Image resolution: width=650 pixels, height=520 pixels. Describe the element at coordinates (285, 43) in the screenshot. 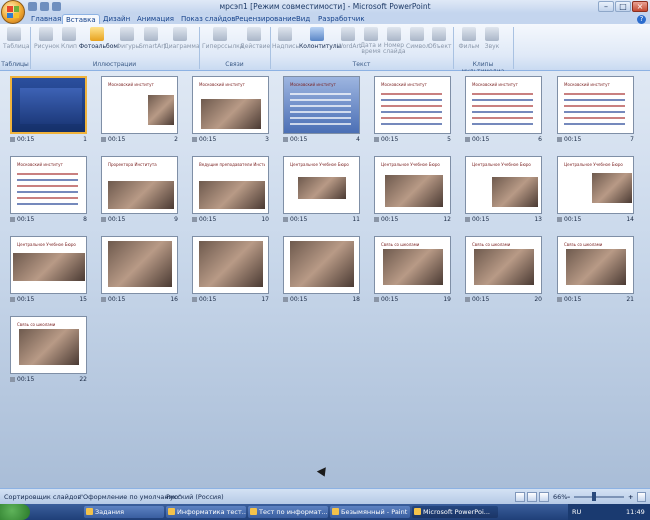

I see `textbox-button: Надпись` at that location.